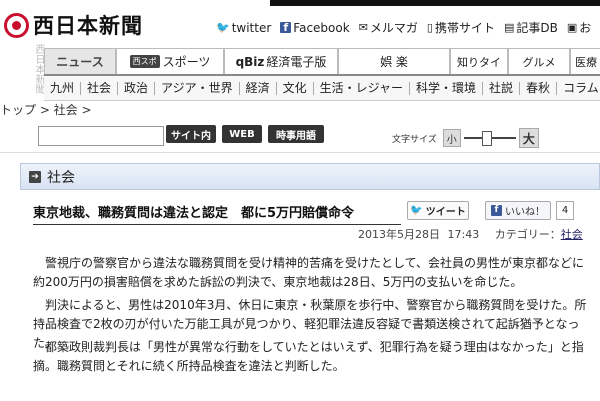  I want to click on web-search-button: WEB, so click(242, 134).